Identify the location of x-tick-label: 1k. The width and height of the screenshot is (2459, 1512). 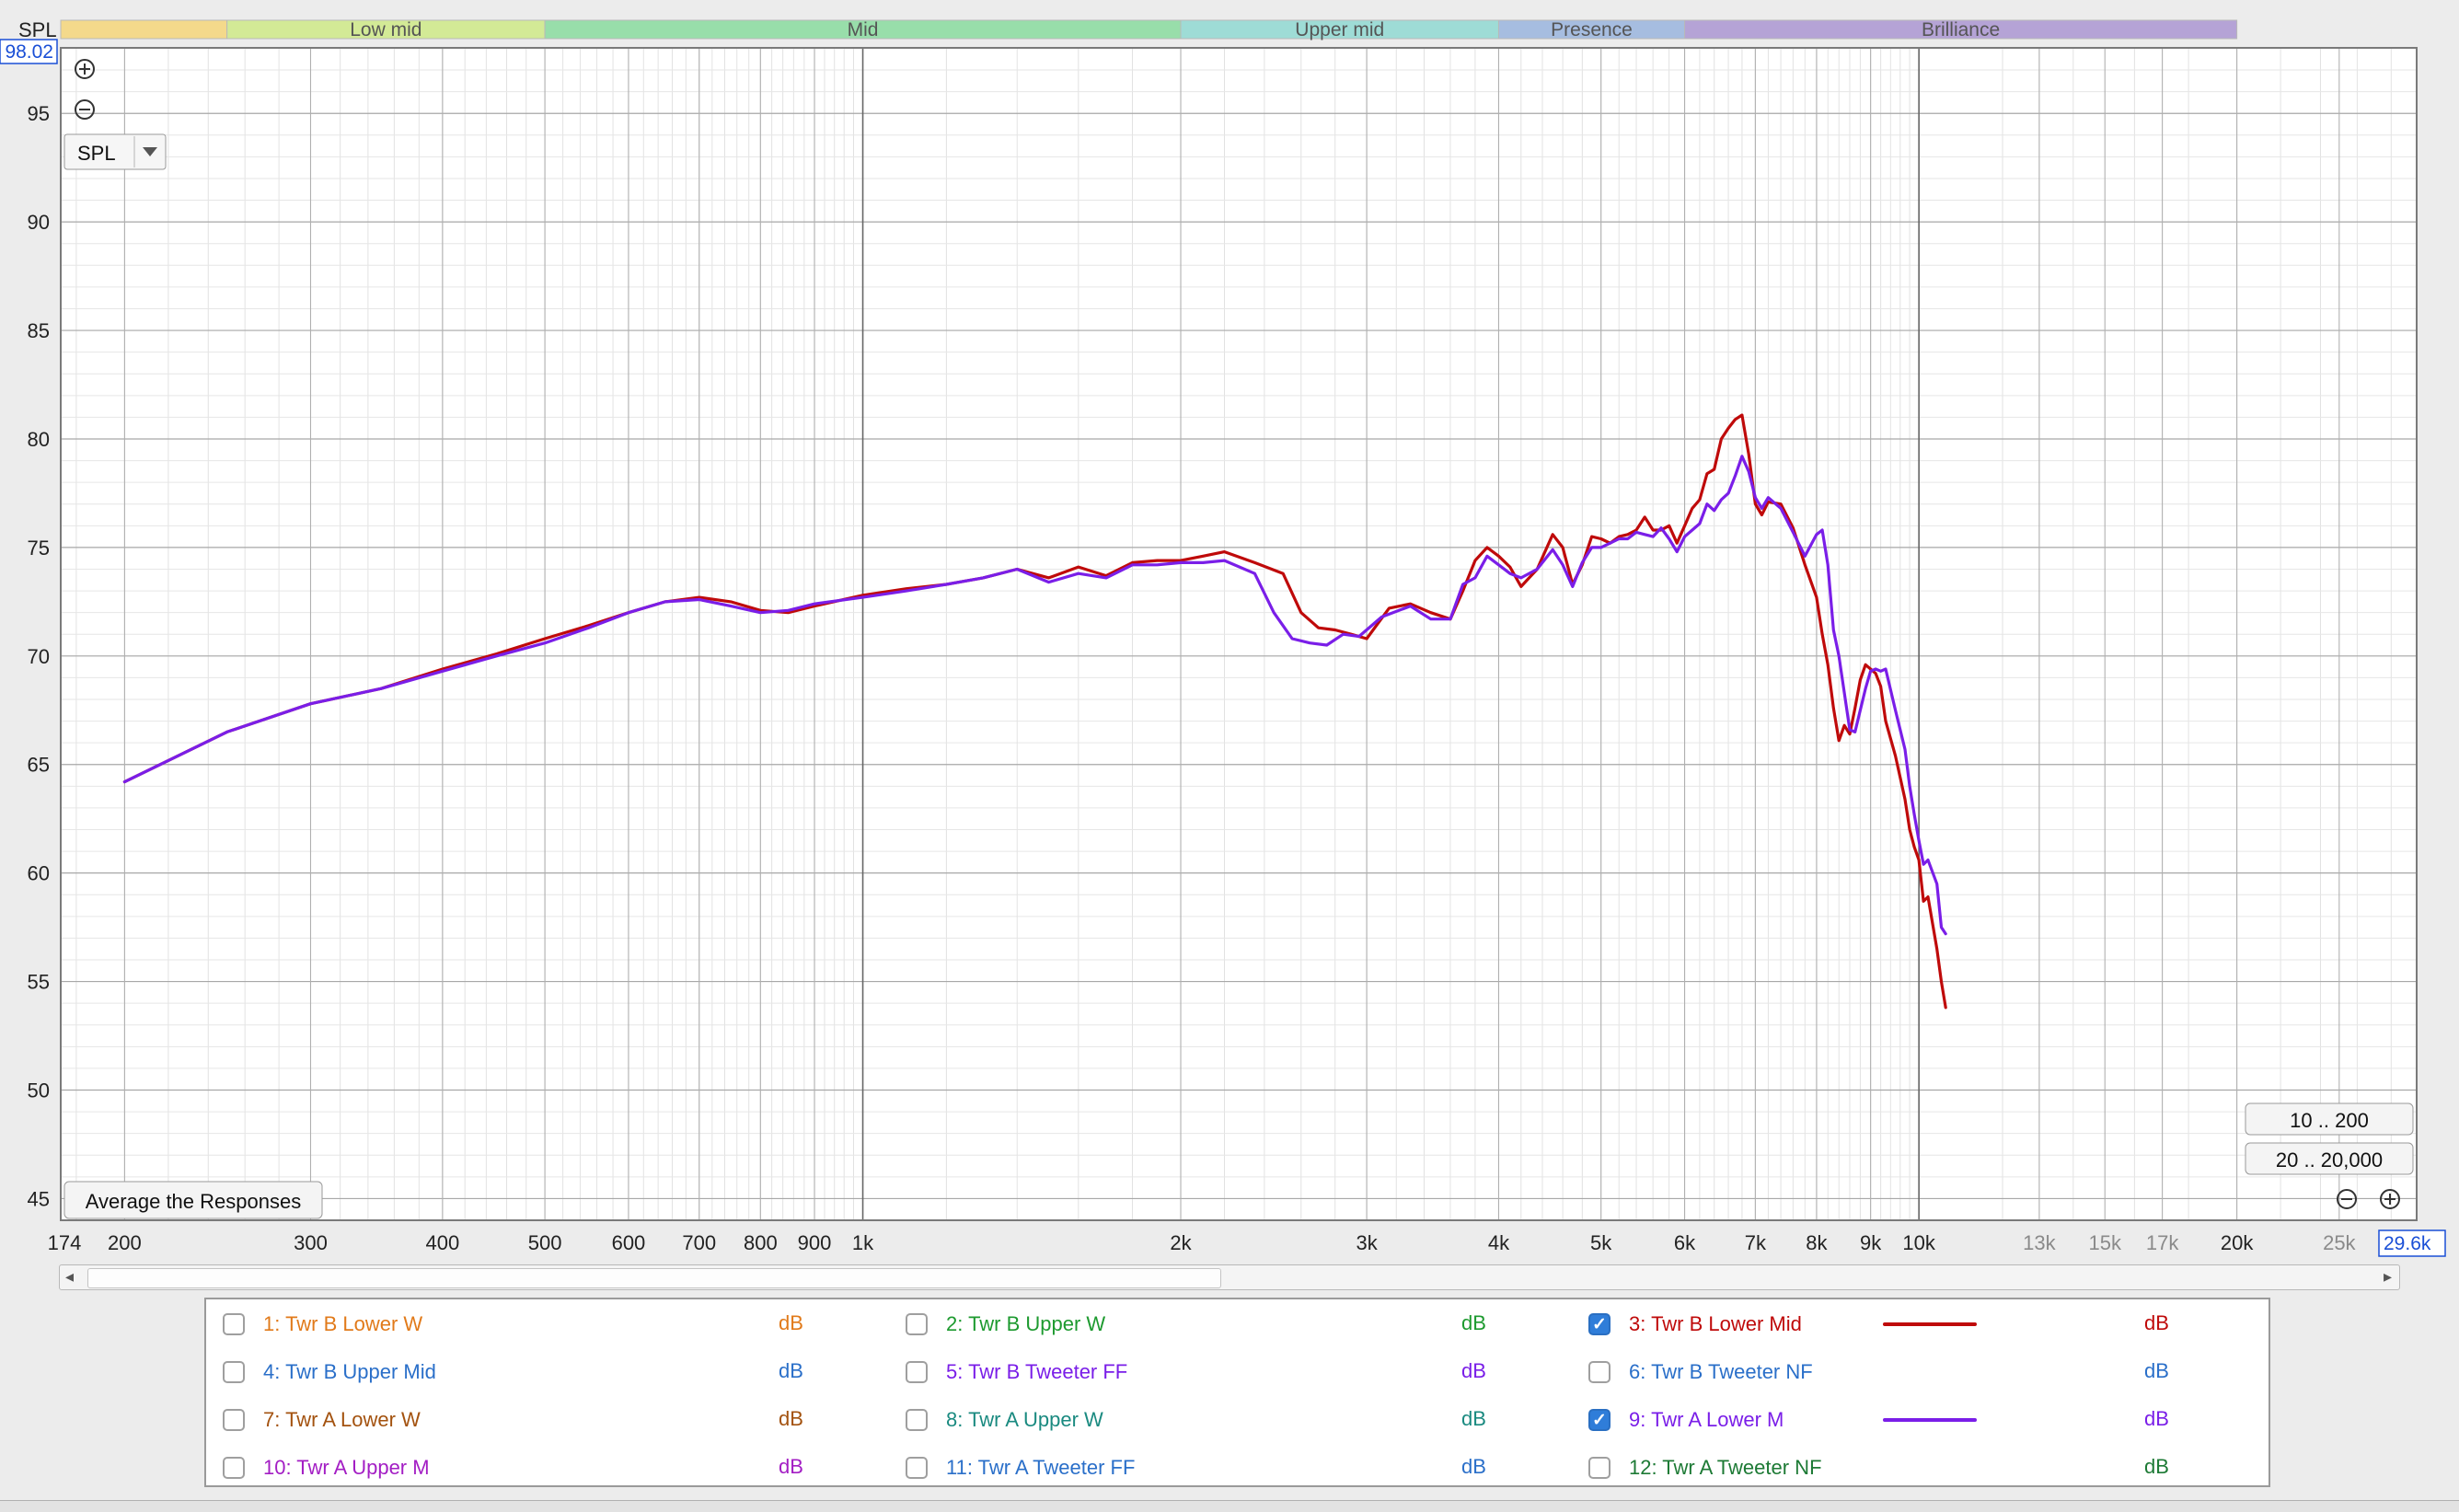
(863, 1242).